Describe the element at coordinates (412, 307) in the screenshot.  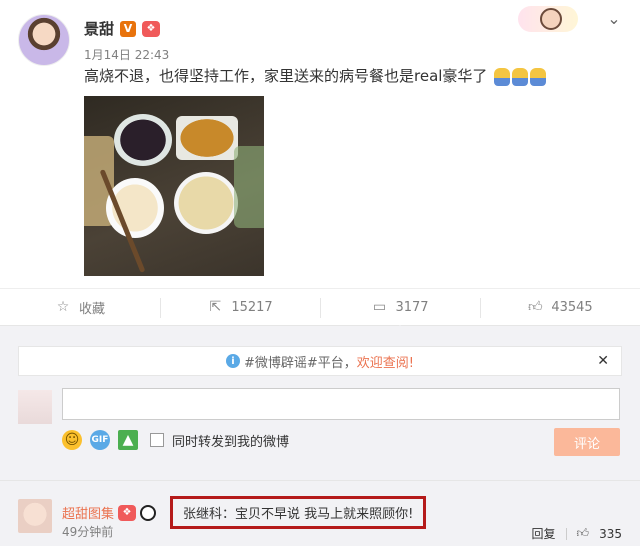
I see `comment-count: 3177` at that location.